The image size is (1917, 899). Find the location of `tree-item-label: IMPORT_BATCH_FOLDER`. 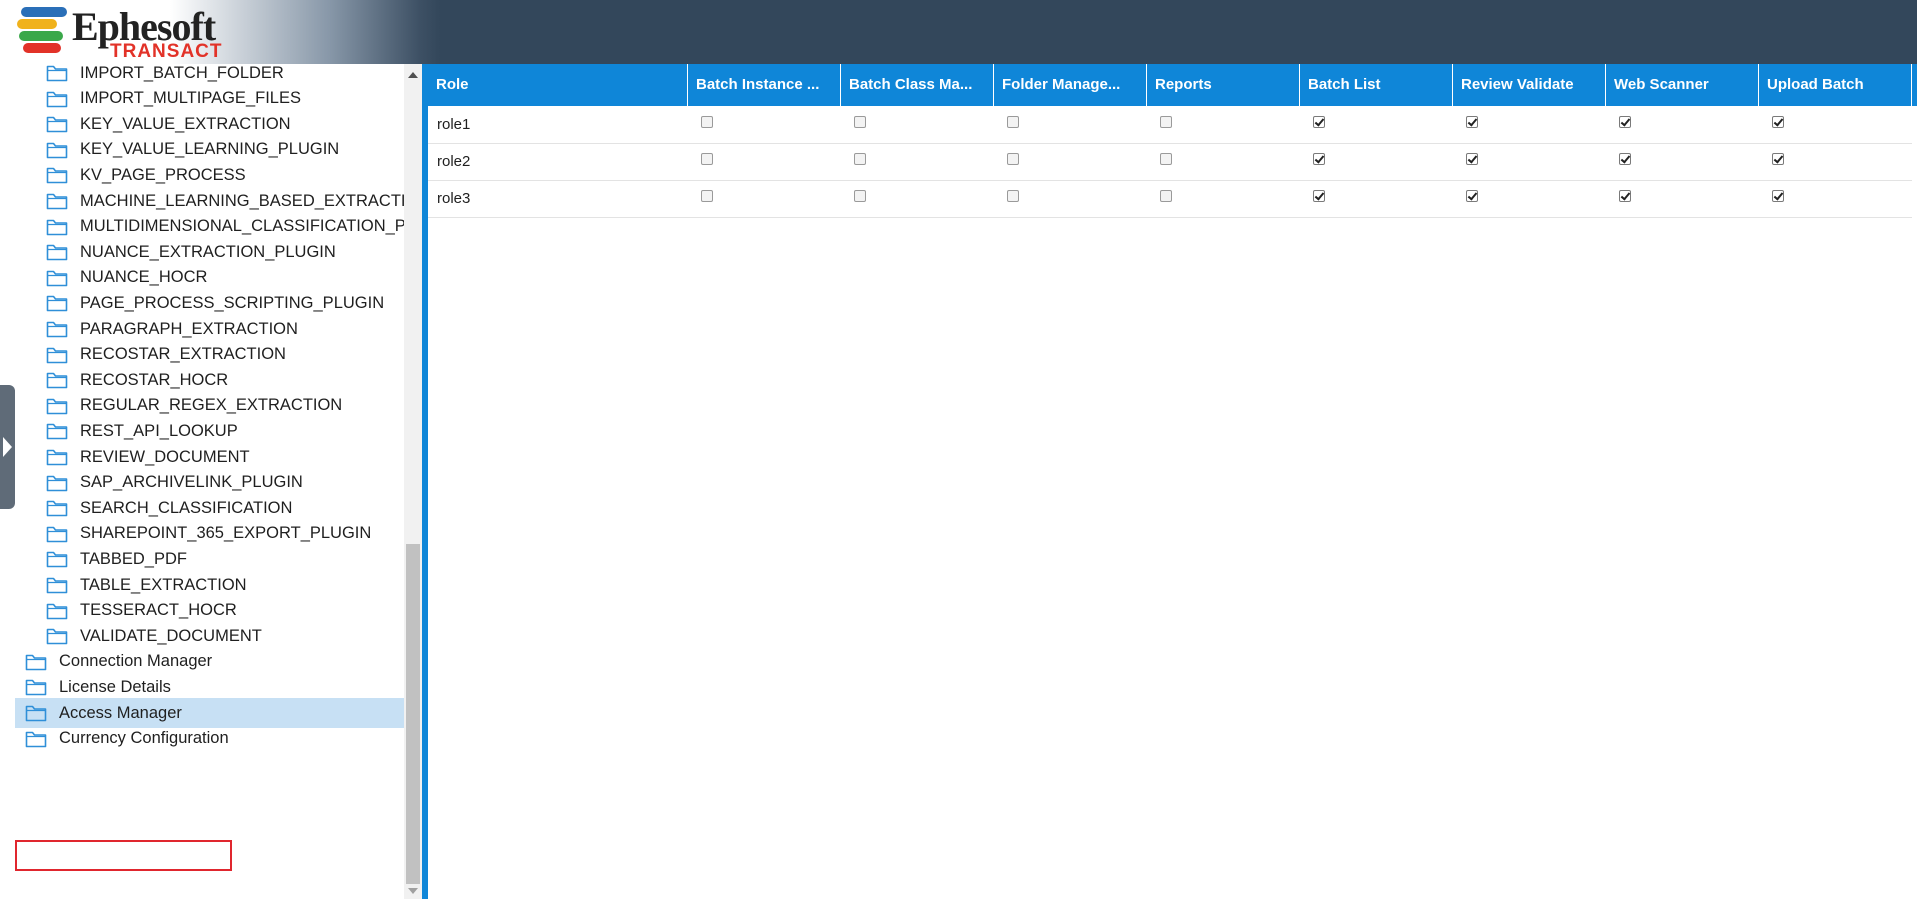

tree-item-label: IMPORT_BATCH_FOLDER is located at coordinates (182, 73).